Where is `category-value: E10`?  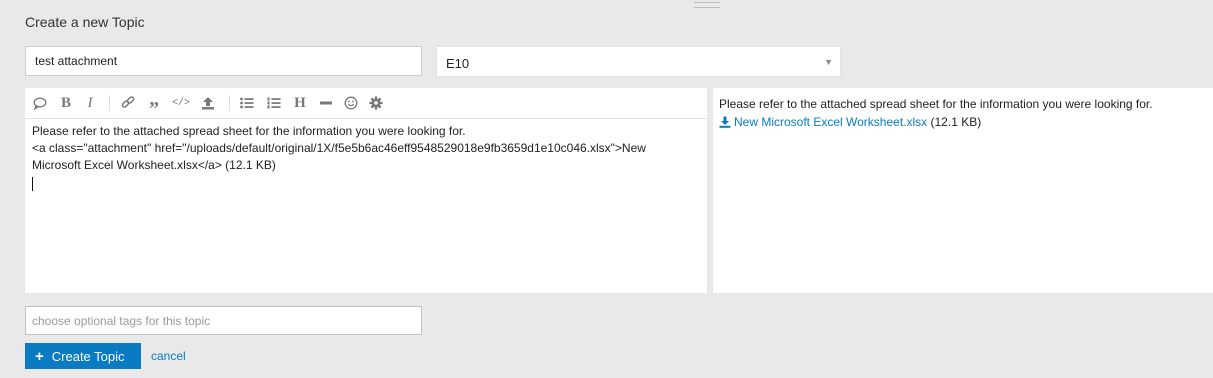
category-value: E10 is located at coordinates (458, 63).